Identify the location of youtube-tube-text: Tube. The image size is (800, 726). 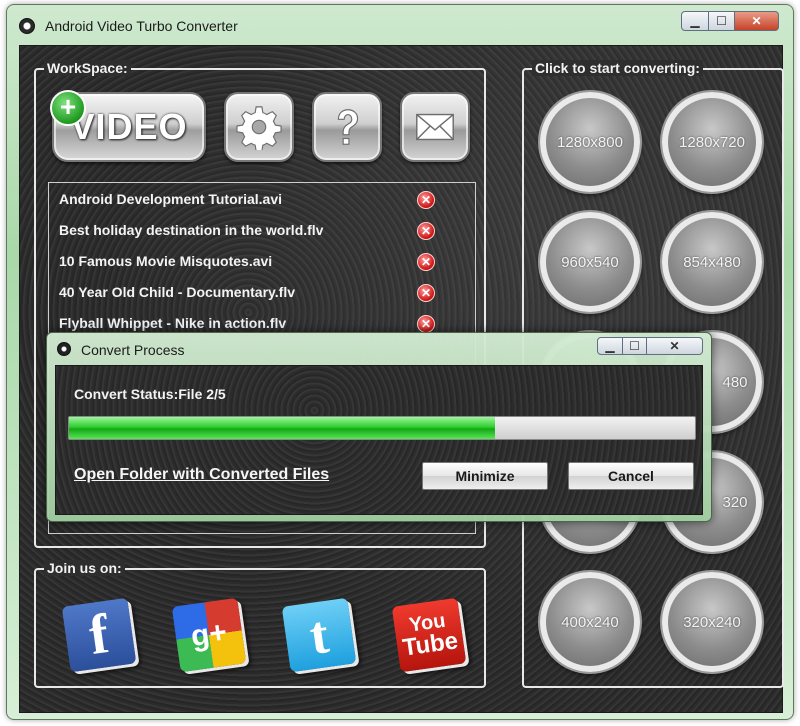
(430, 644).